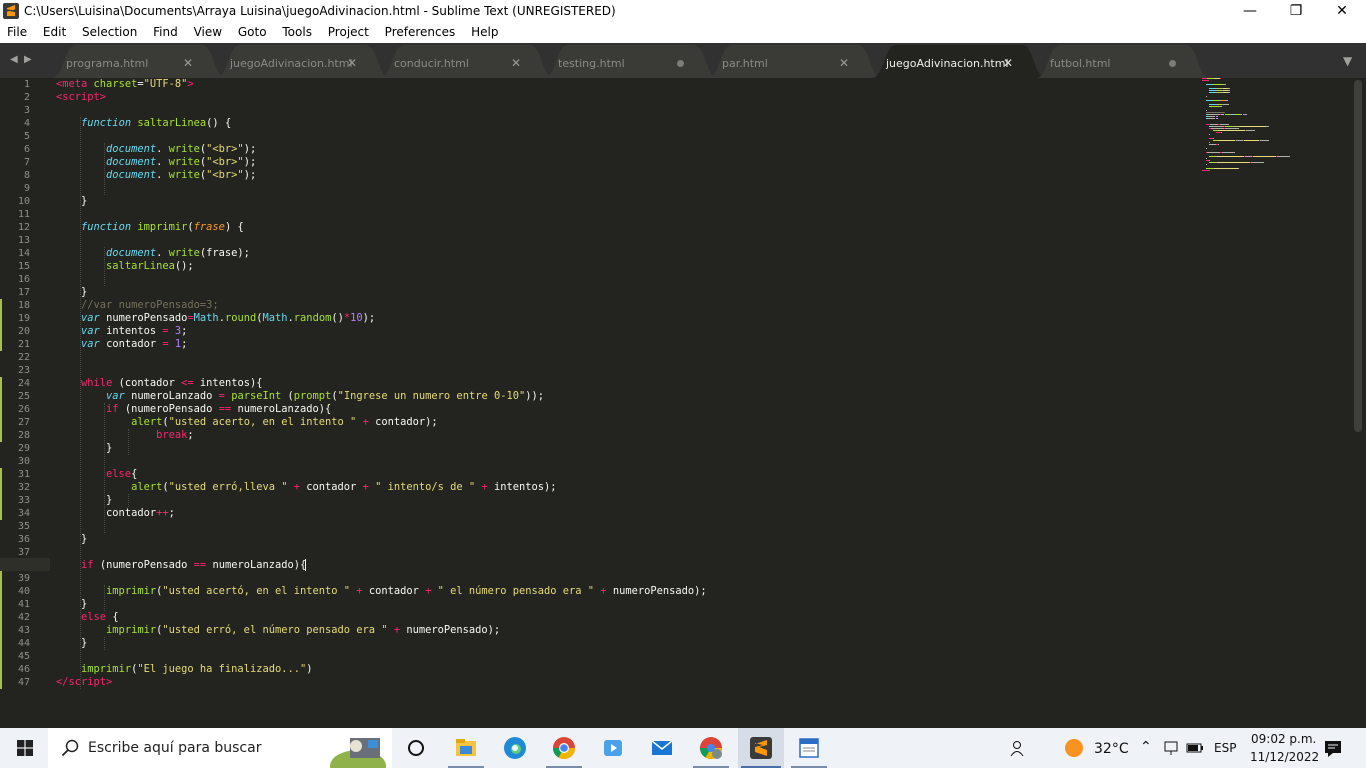  Describe the element at coordinates (1342, 12) in the screenshot. I see `close-window-button: ✕` at that location.